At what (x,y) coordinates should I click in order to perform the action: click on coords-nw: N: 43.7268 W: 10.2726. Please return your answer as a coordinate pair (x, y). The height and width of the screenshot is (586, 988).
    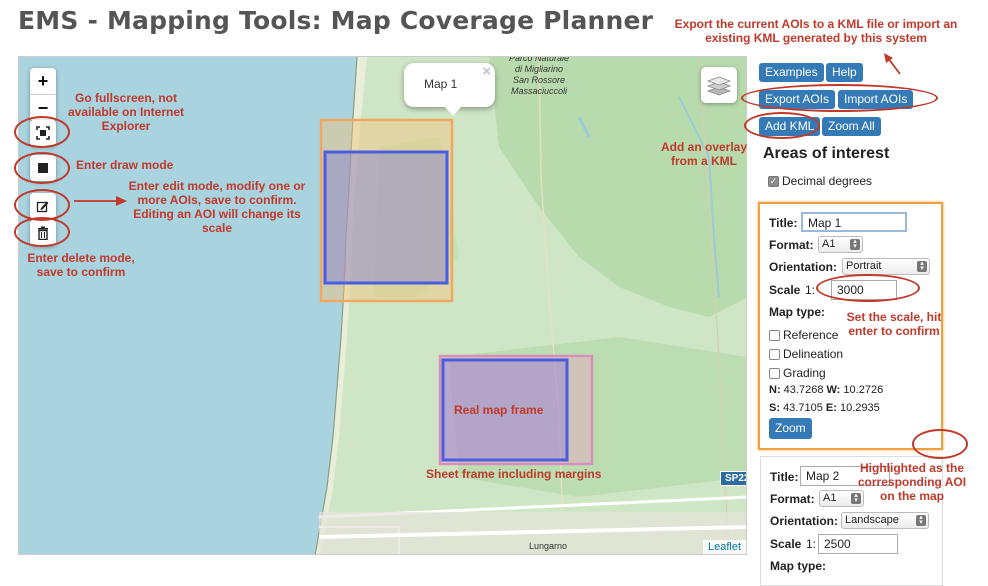
    Looking at the image, I should click on (826, 390).